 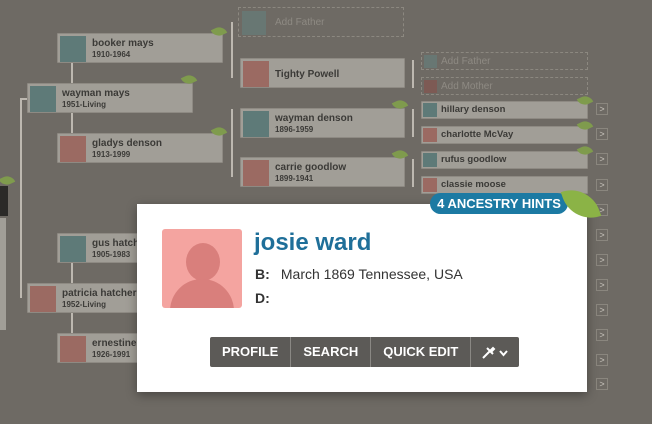 I want to click on person-card-wayman-denson: wayman denson 1896-1959, so click(x=322, y=123).